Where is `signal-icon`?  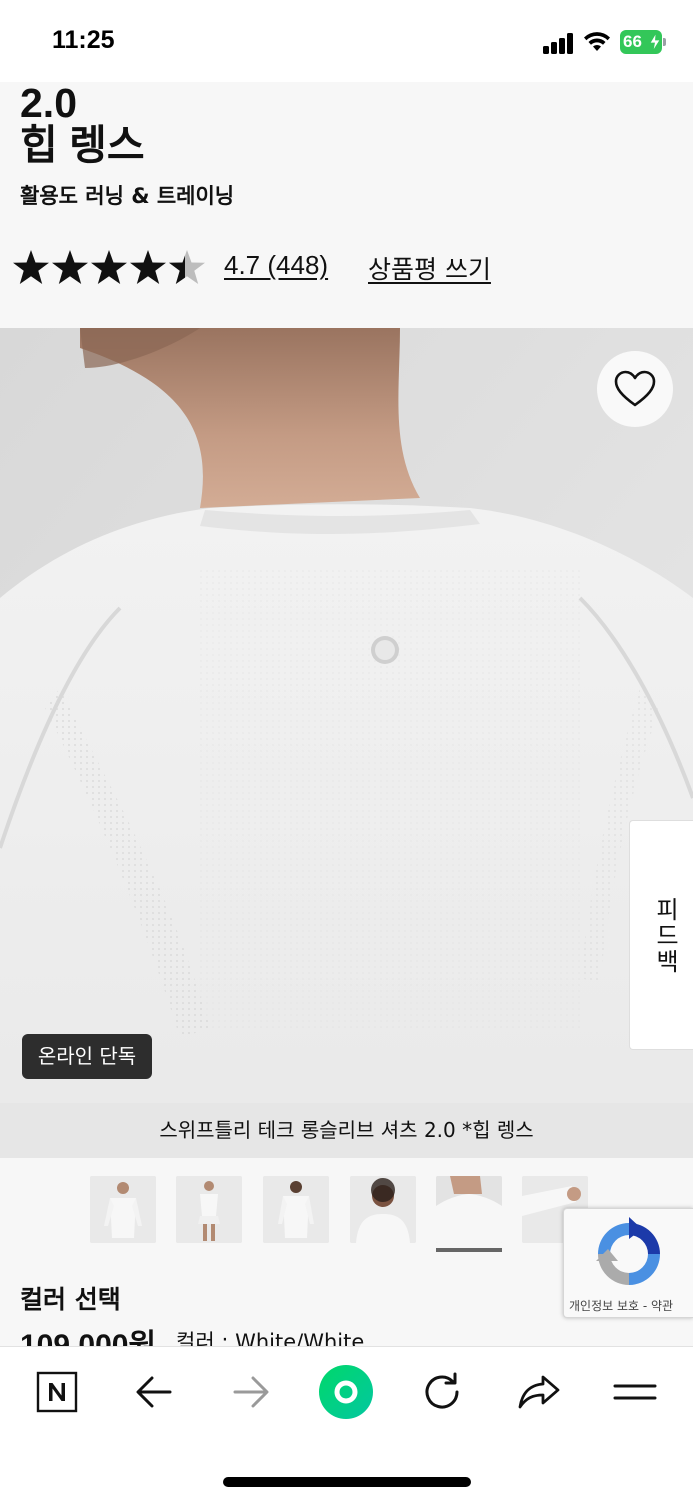 signal-icon is located at coordinates (559, 43).